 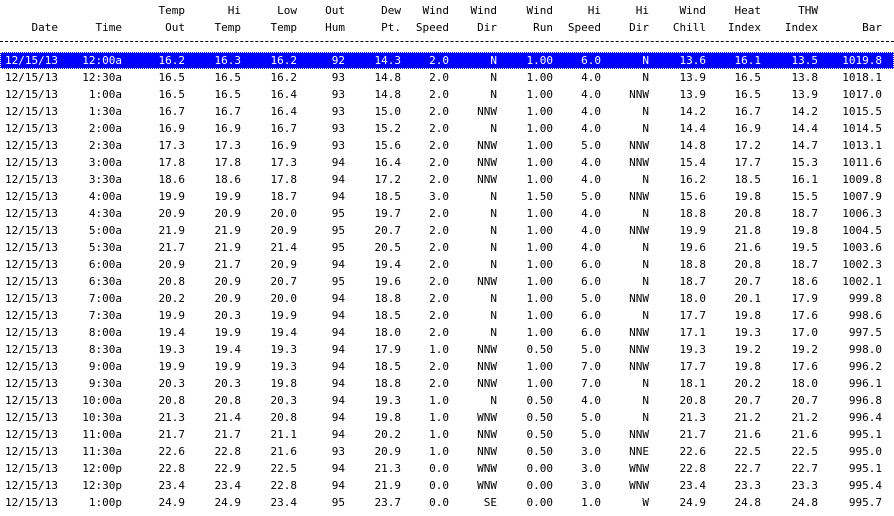 What do you see at coordinates (432, 27) in the screenshot?
I see `header-wind-speed-line-2: Speed` at bounding box center [432, 27].